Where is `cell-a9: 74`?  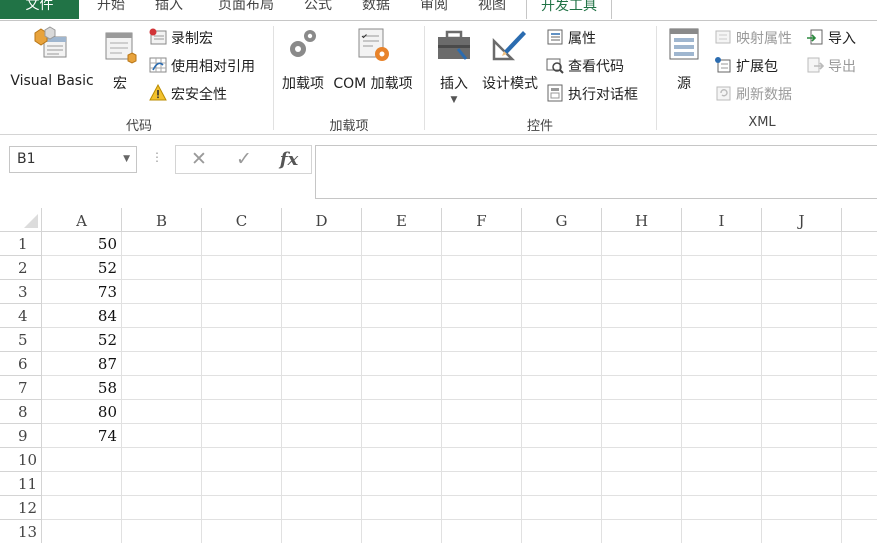 cell-a9: 74 is located at coordinates (82, 436).